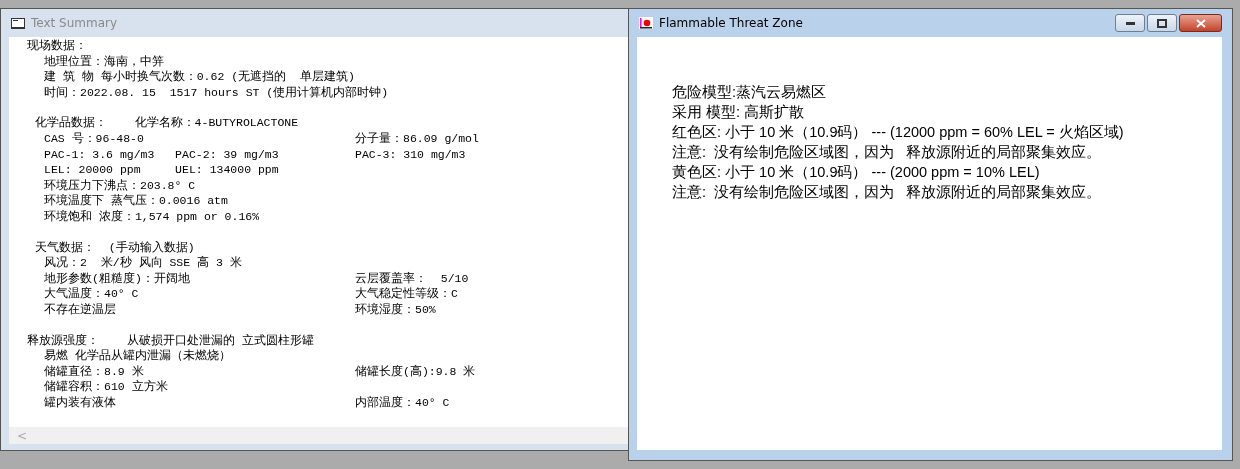  Describe the element at coordinates (898, 132) in the screenshot. I see `threat-line: 红色区: 小于 10 米（10.9码） --- (12000 ppm = 60% LEL = 火焰区域)` at that location.